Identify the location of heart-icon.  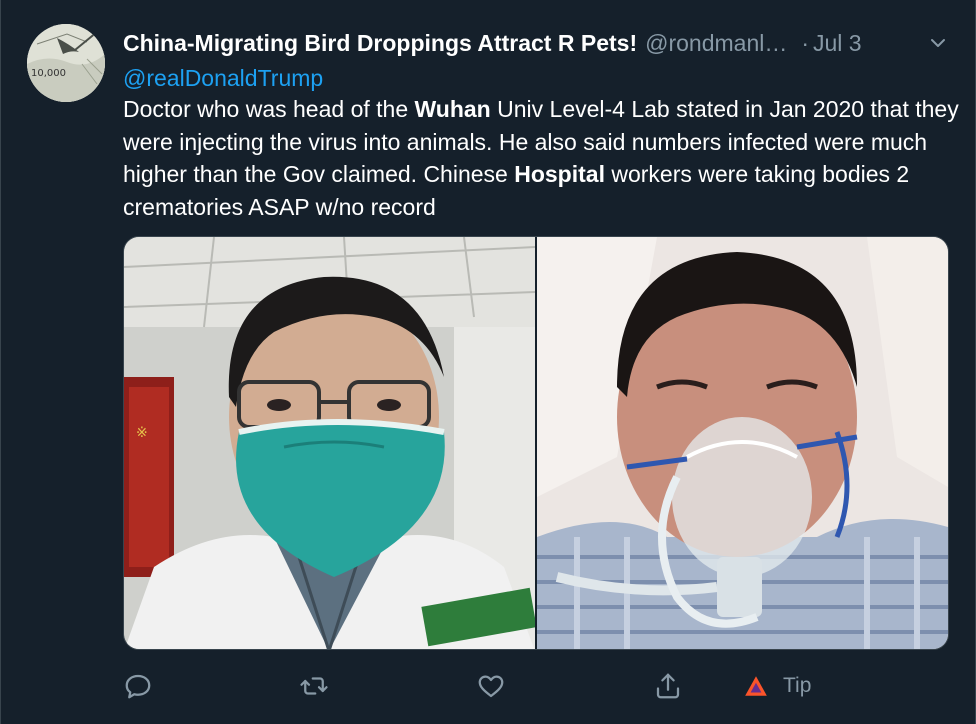
(491, 686).